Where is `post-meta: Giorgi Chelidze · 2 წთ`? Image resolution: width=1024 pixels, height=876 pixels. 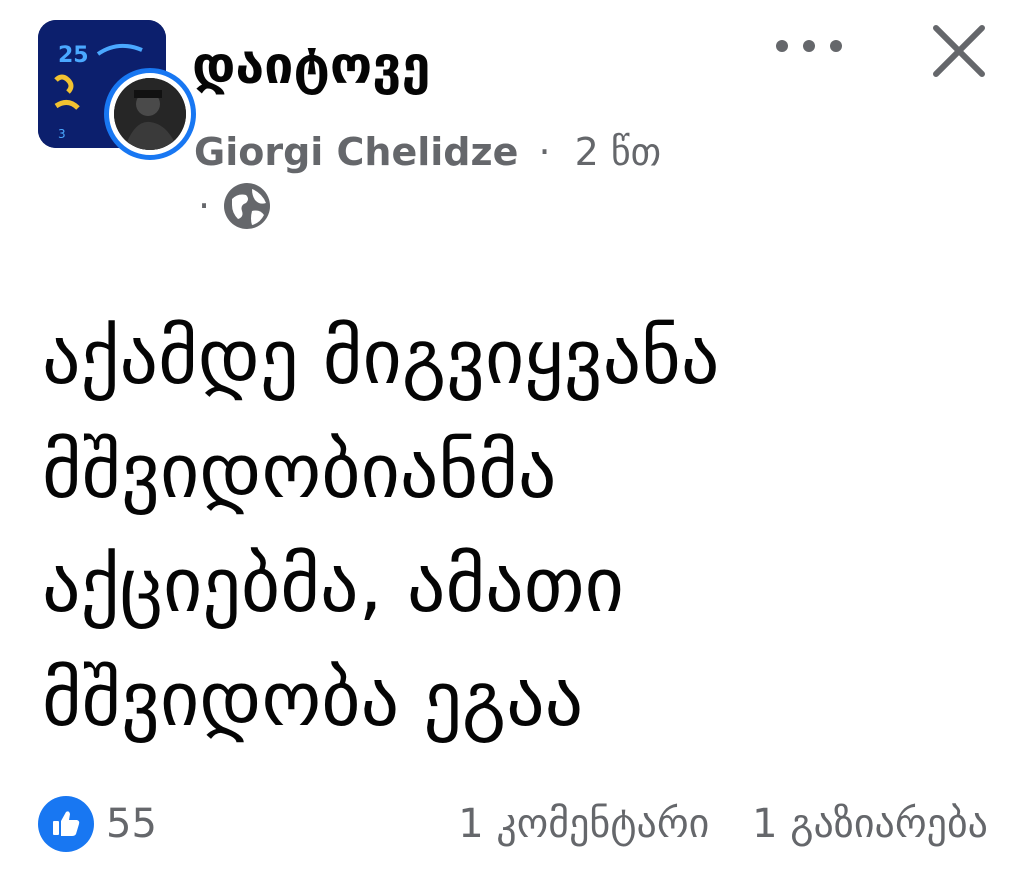
post-meta: Giorgi Chelidze · 2 წთ is located at coordinates (427, 152).